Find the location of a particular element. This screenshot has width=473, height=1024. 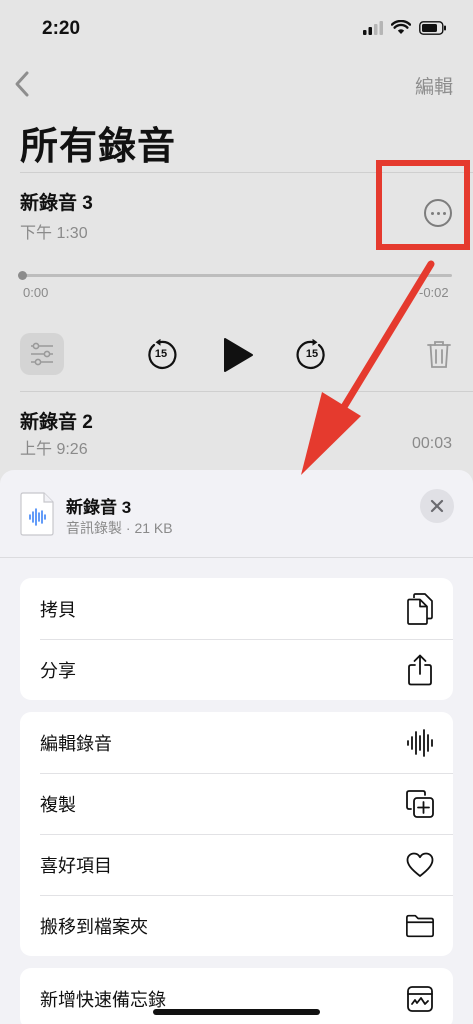

action-label: 拷貝 is located at coordinates (58, 609).